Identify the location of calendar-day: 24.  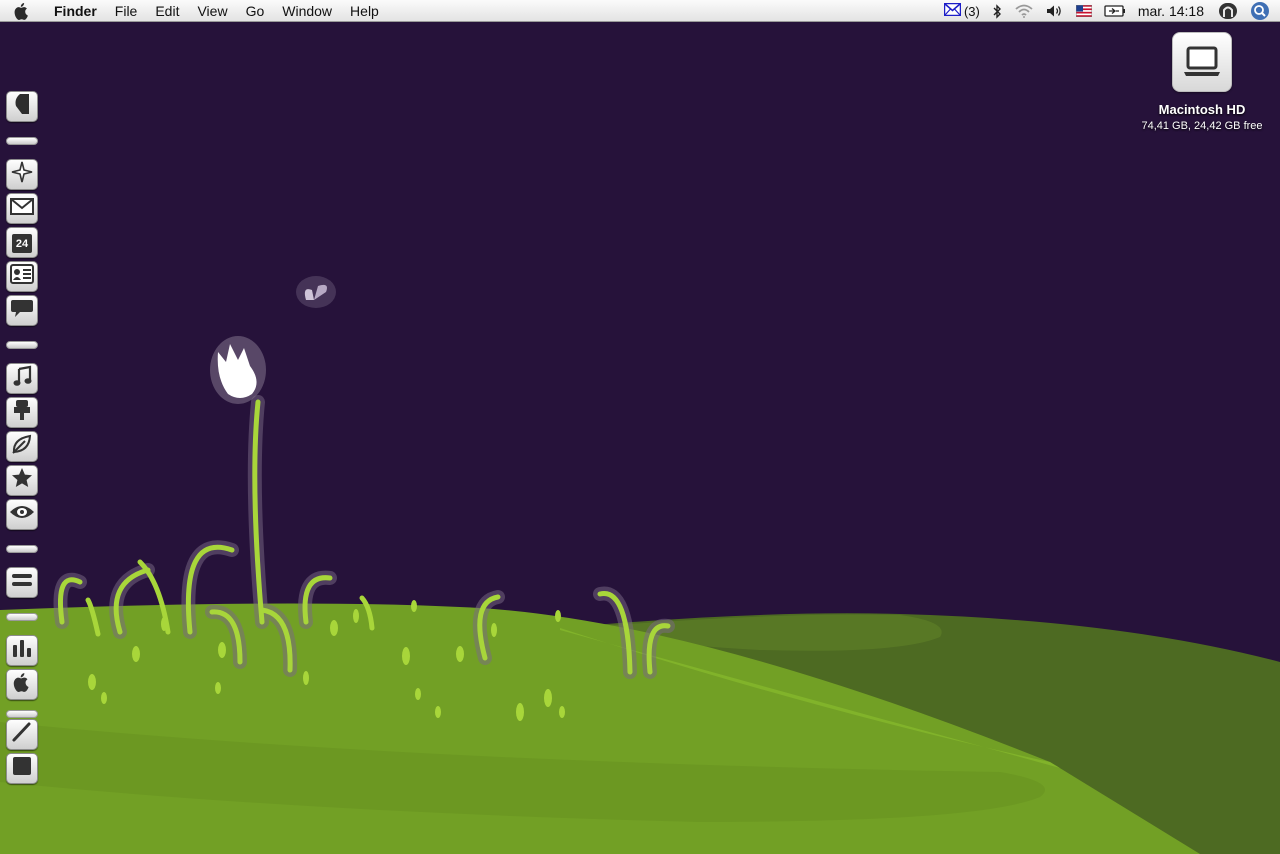
(22, 243).